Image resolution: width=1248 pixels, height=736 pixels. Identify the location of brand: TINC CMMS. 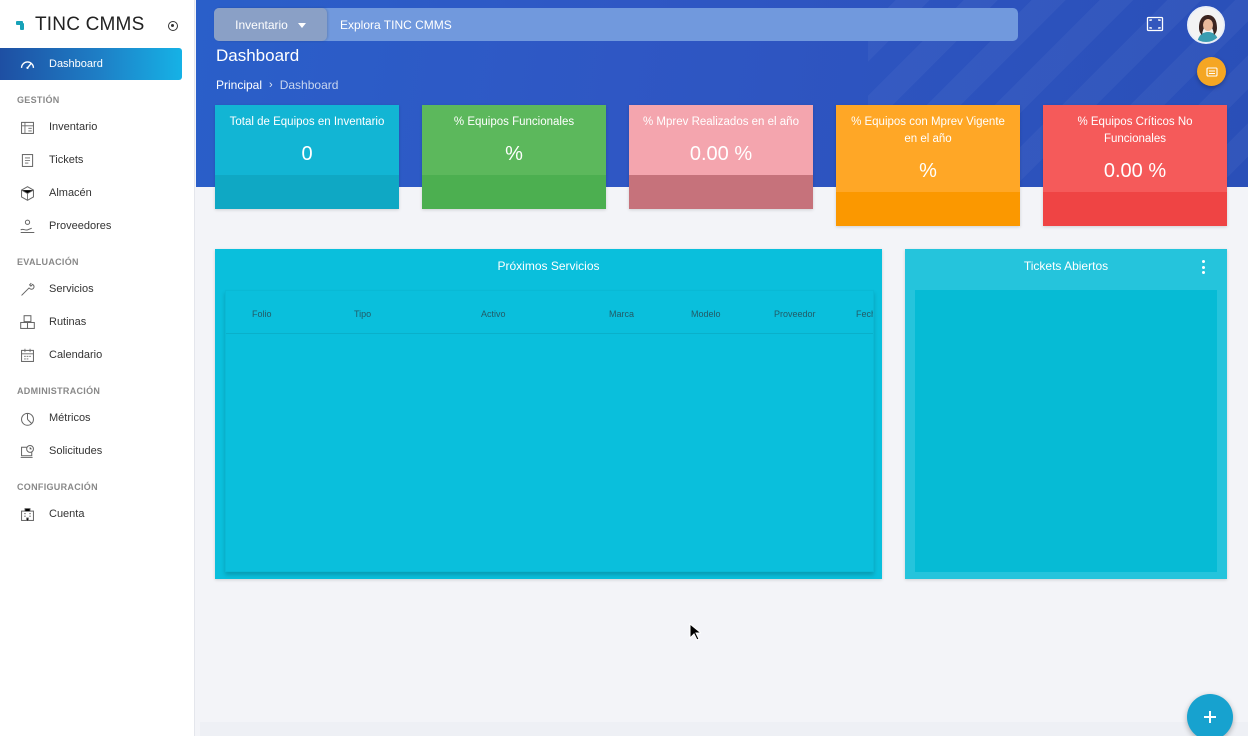
(101, 25).